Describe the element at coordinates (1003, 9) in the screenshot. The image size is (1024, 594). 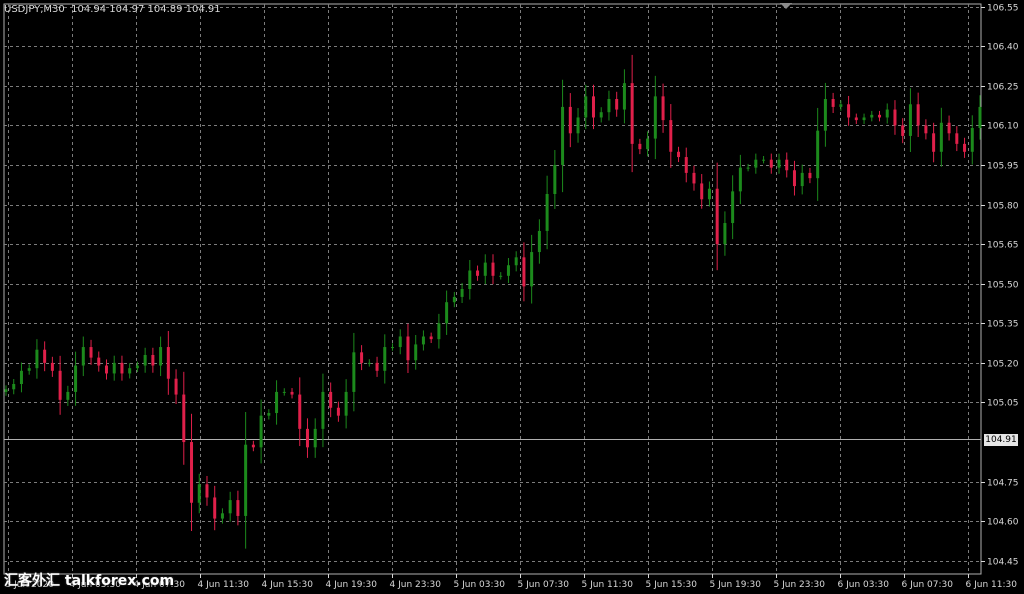
I see `y-tick-label: 106.55` at that location.